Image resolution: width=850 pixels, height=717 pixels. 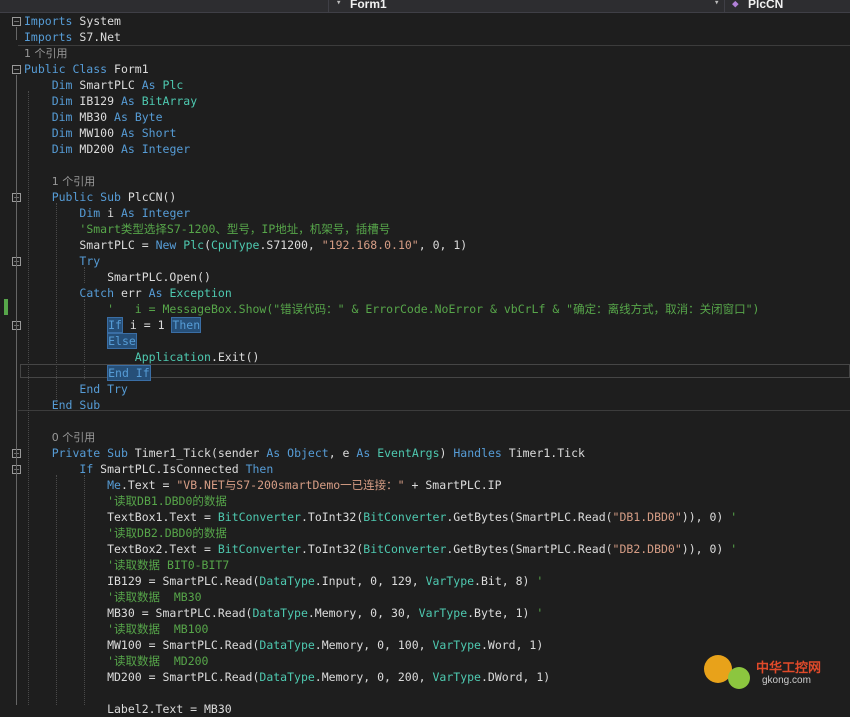 What do you see at coordinates (437, 213) in the screenshot?
I see `code-line: Dim i As Integer` at bounding box center [437, 213].